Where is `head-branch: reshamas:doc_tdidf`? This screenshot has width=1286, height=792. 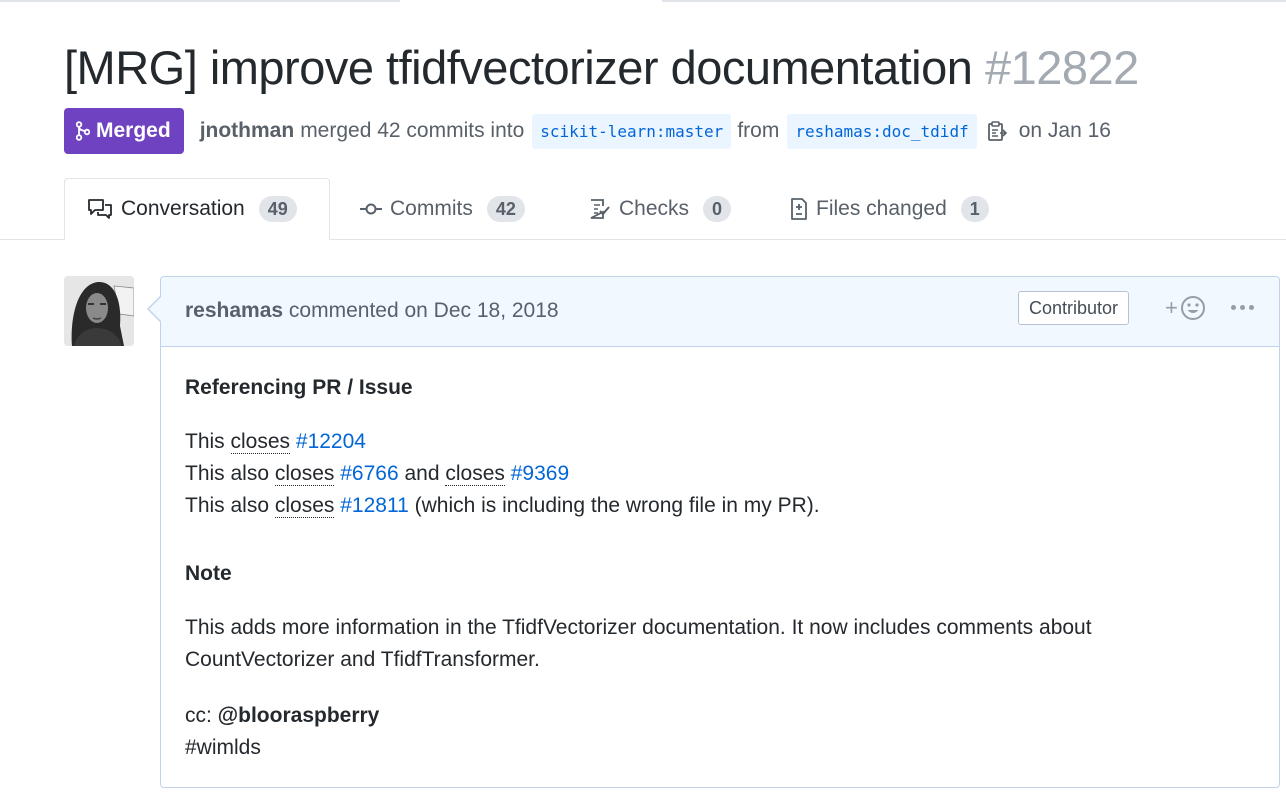 head-branch: reshamas:doc_tdidf is located at coordinates (882, 131).